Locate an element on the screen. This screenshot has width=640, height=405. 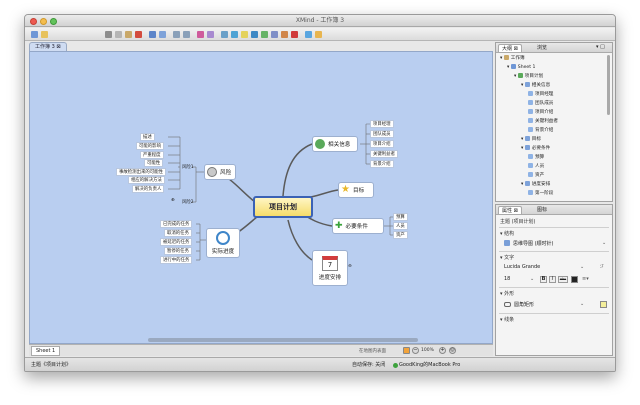
prereq-item: 资产 is located at coordinates (400, 235).